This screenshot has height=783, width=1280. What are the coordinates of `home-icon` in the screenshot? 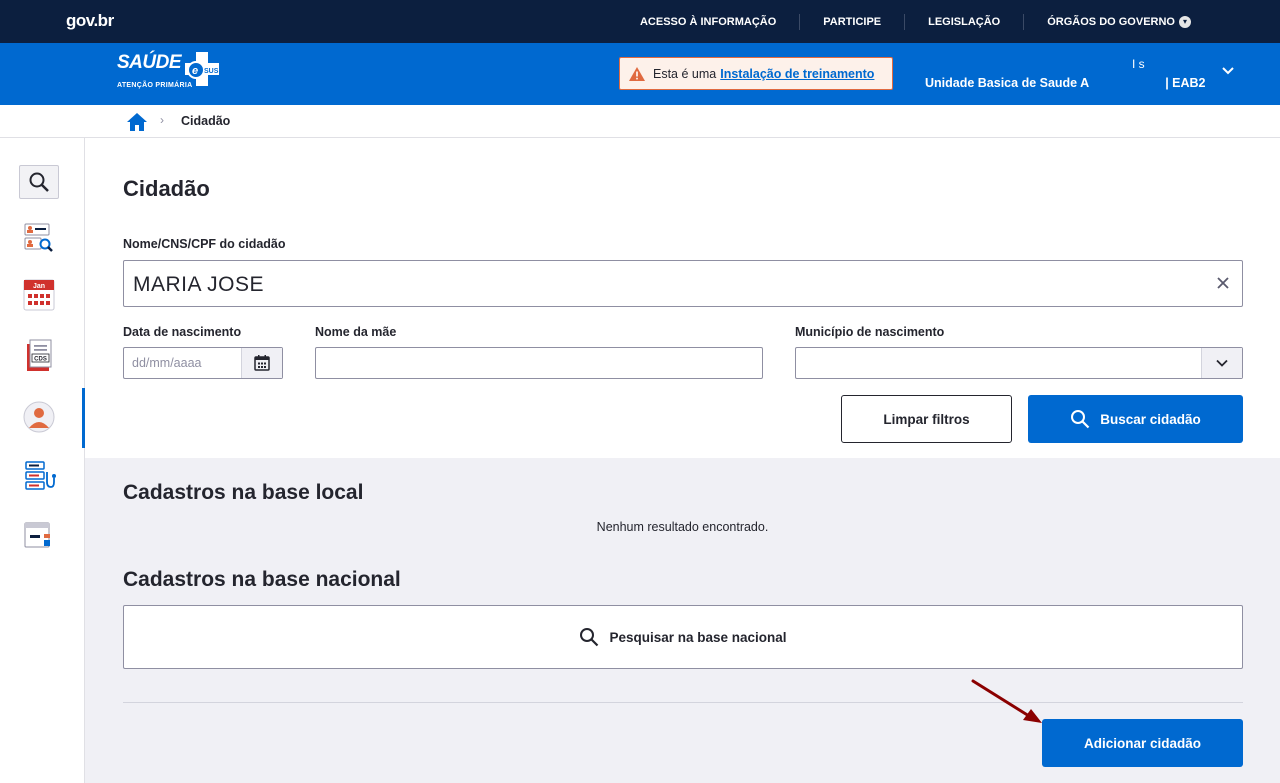 It's located at (137, 122).